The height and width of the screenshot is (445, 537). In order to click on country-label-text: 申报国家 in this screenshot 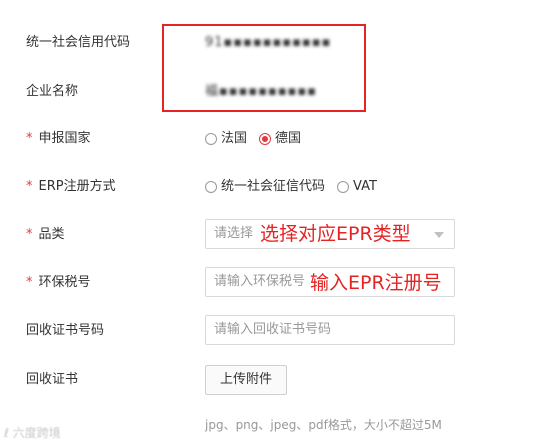, I will do `click(64, 138)`.